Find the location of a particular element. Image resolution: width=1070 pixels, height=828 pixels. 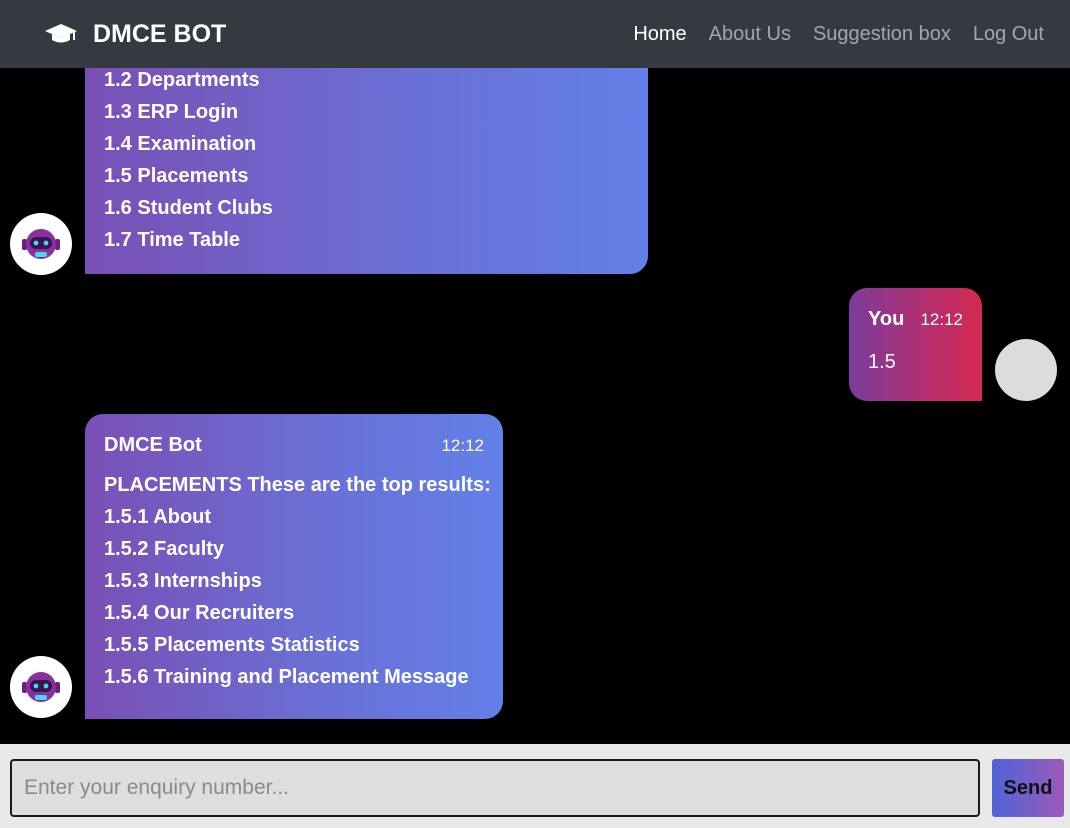

nav-about-us: About Us is located at coordinates (750, 34).